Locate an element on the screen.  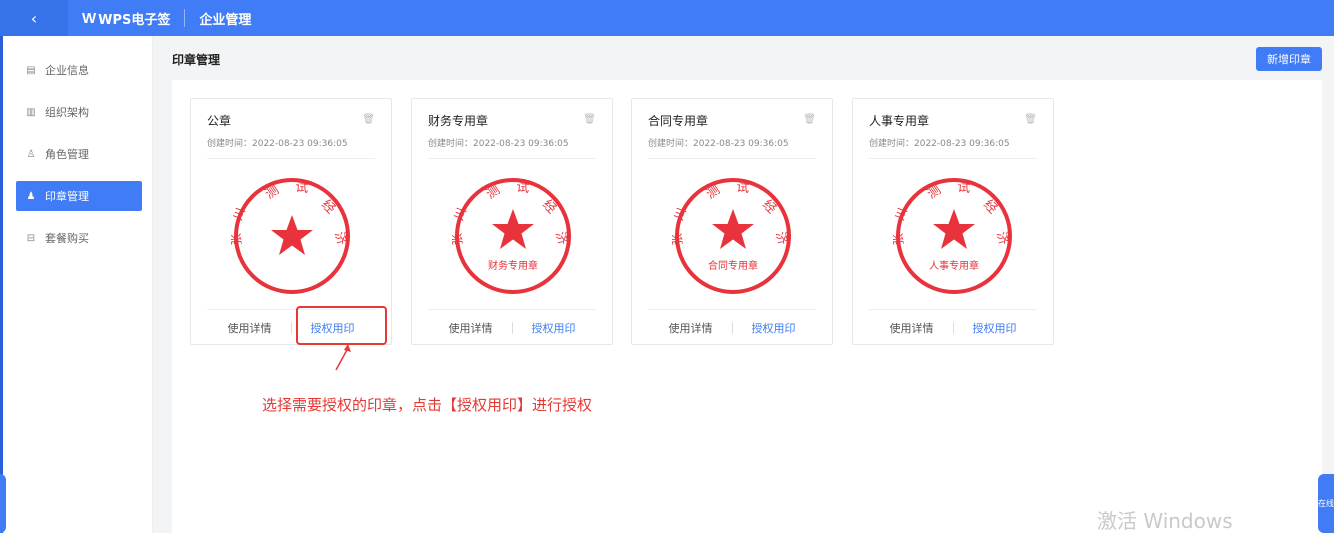
chevron-left-icon: ‹ is located at coordinates (34, 18).